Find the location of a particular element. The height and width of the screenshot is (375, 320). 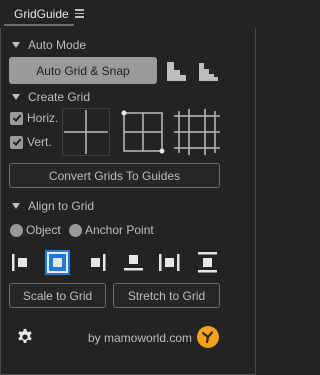

horiz-checkbox-row: Horiz. is located at coordinates (34, 118).